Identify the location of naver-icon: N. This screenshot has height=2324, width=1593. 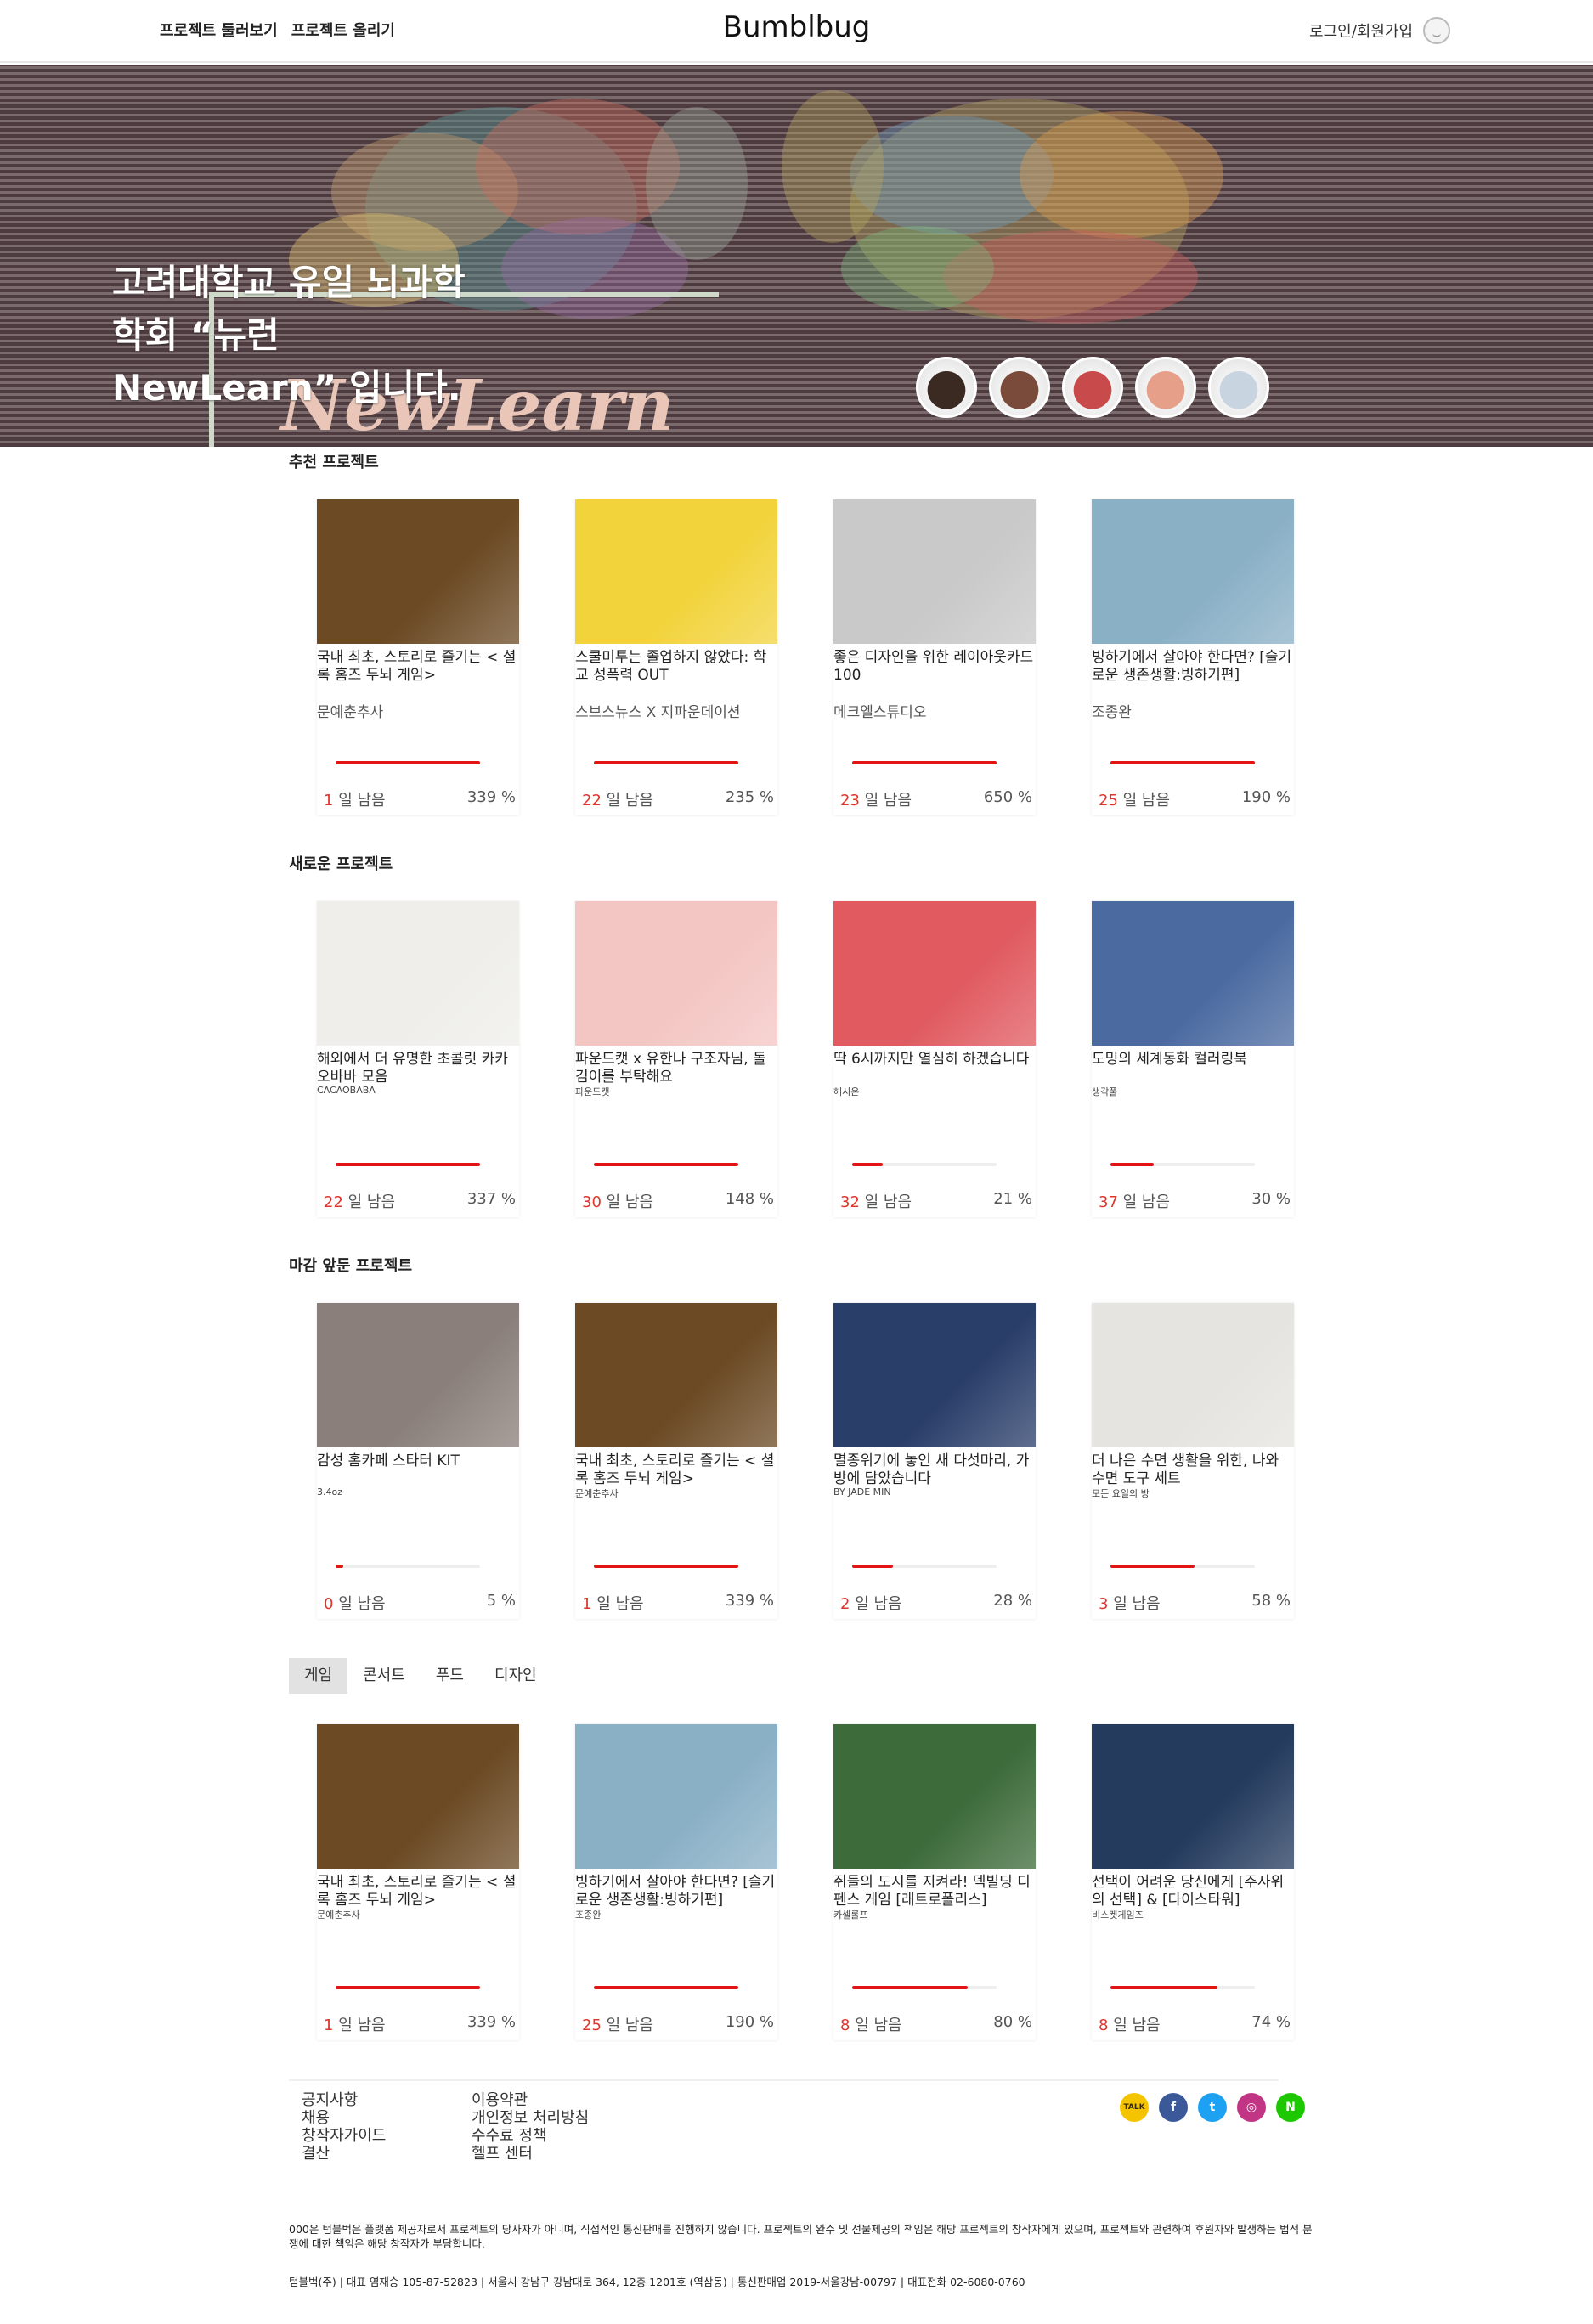
(1291, 2108).